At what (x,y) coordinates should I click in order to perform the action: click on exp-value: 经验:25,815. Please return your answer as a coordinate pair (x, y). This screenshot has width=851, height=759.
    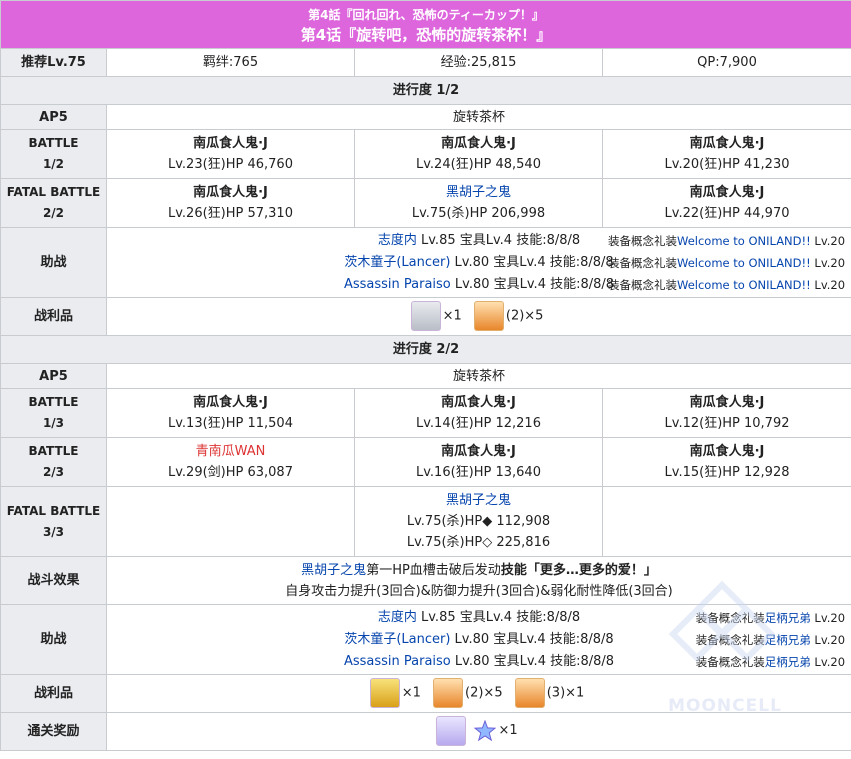
    Looking at the image, I should click on (478, 62).